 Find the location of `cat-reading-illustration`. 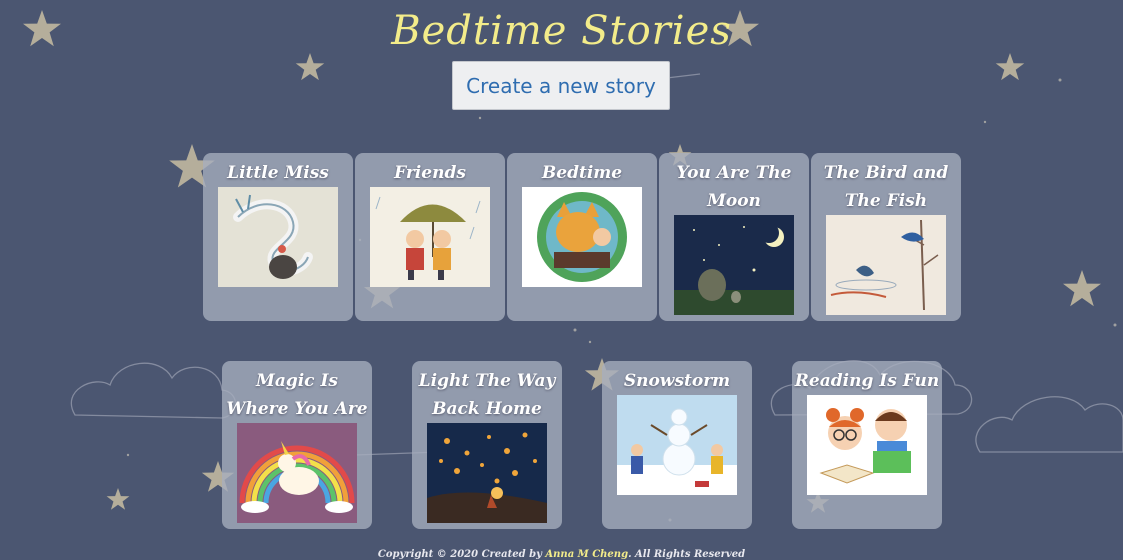

cat-reading-illustration is located at coordinates (582, 237).